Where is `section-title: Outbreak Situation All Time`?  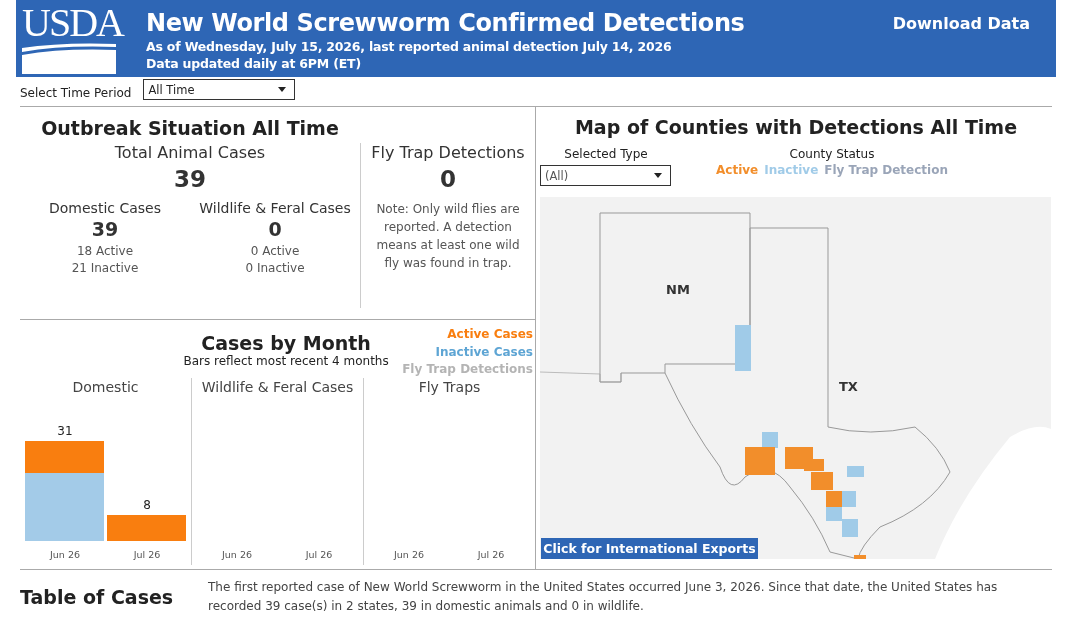 section-title: Outbreak Situation All Time is located at coordinates (190, 128).